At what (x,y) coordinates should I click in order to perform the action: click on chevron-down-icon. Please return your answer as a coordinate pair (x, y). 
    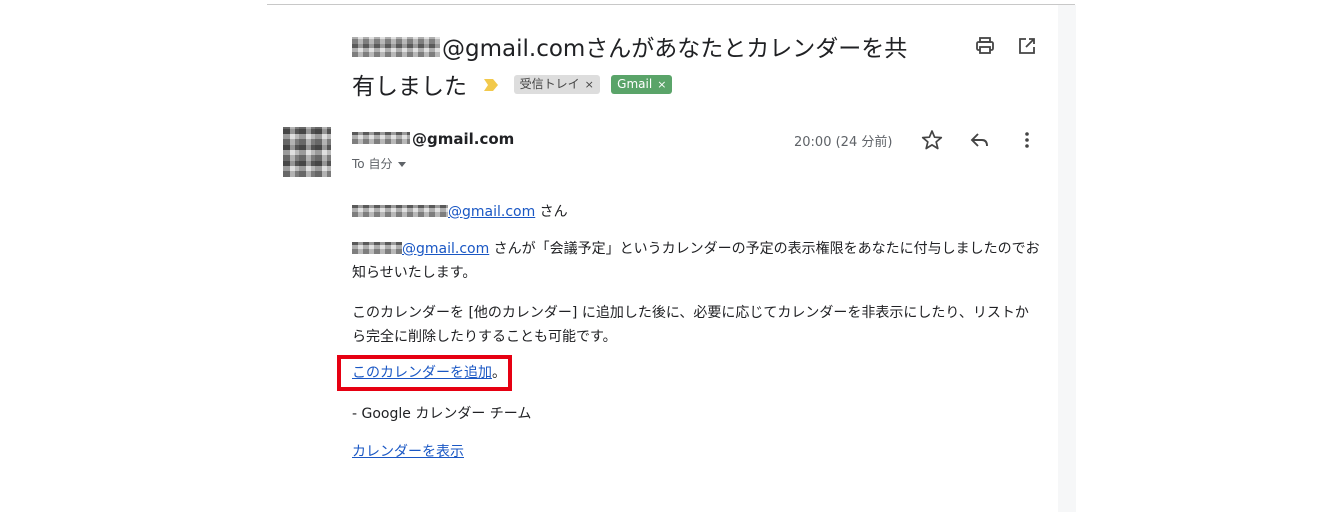
    Looking at the image, I should click on (402, 164).